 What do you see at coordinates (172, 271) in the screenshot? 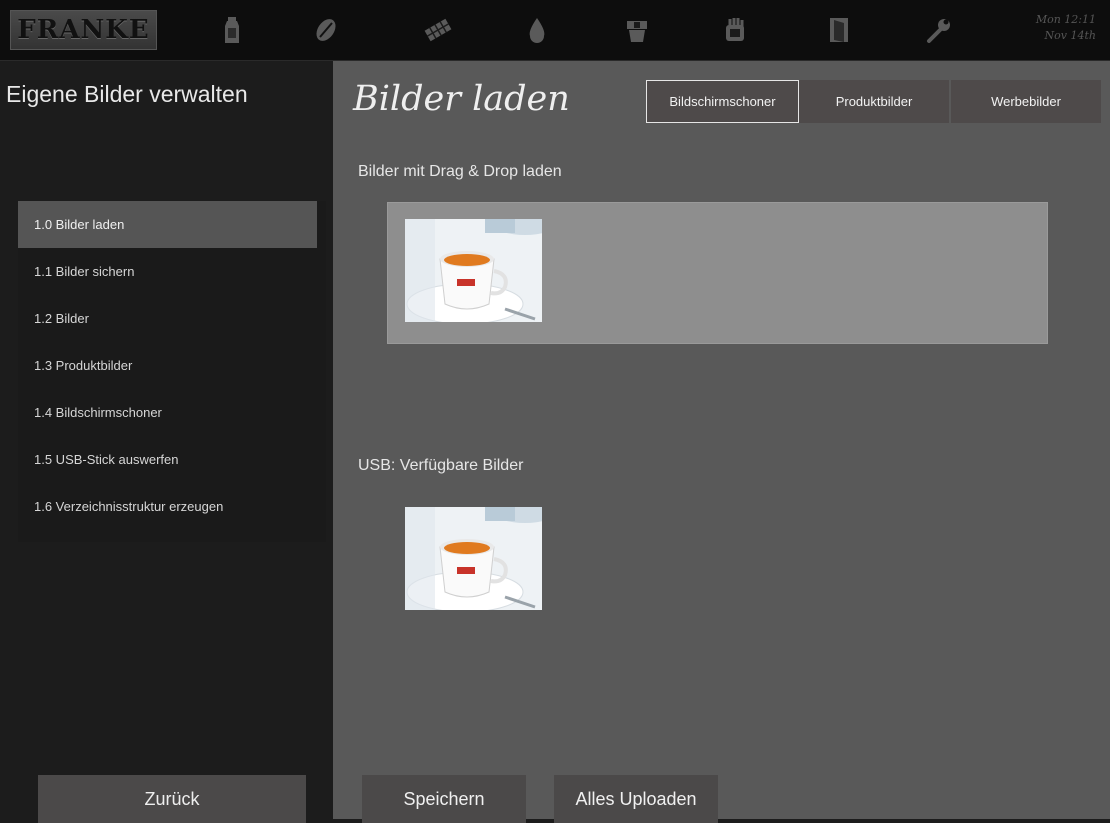
I see `sidebar-item-bilder-sichern: 1.1 Bilder sichern` at bounding box center [172, 271].